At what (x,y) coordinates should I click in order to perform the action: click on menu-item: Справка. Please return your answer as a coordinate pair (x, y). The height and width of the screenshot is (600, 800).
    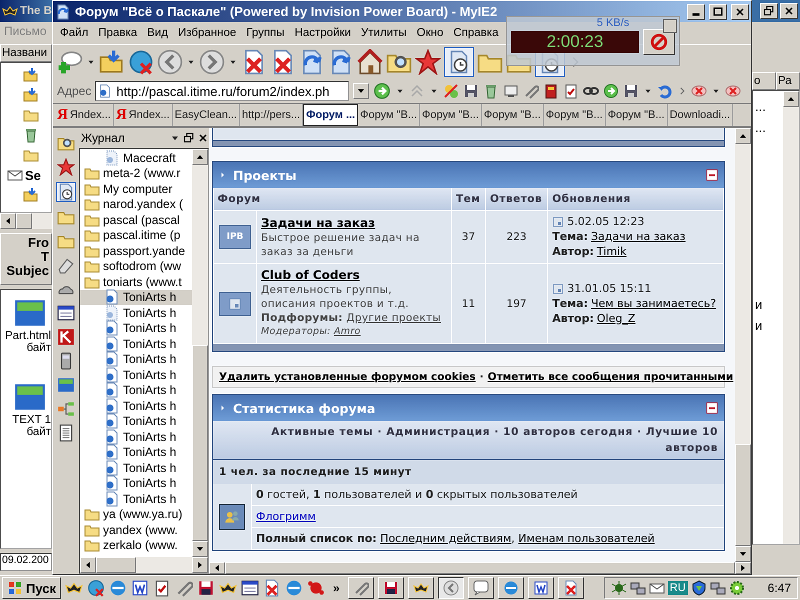
    Looking at the image, I should click on (476, 33).